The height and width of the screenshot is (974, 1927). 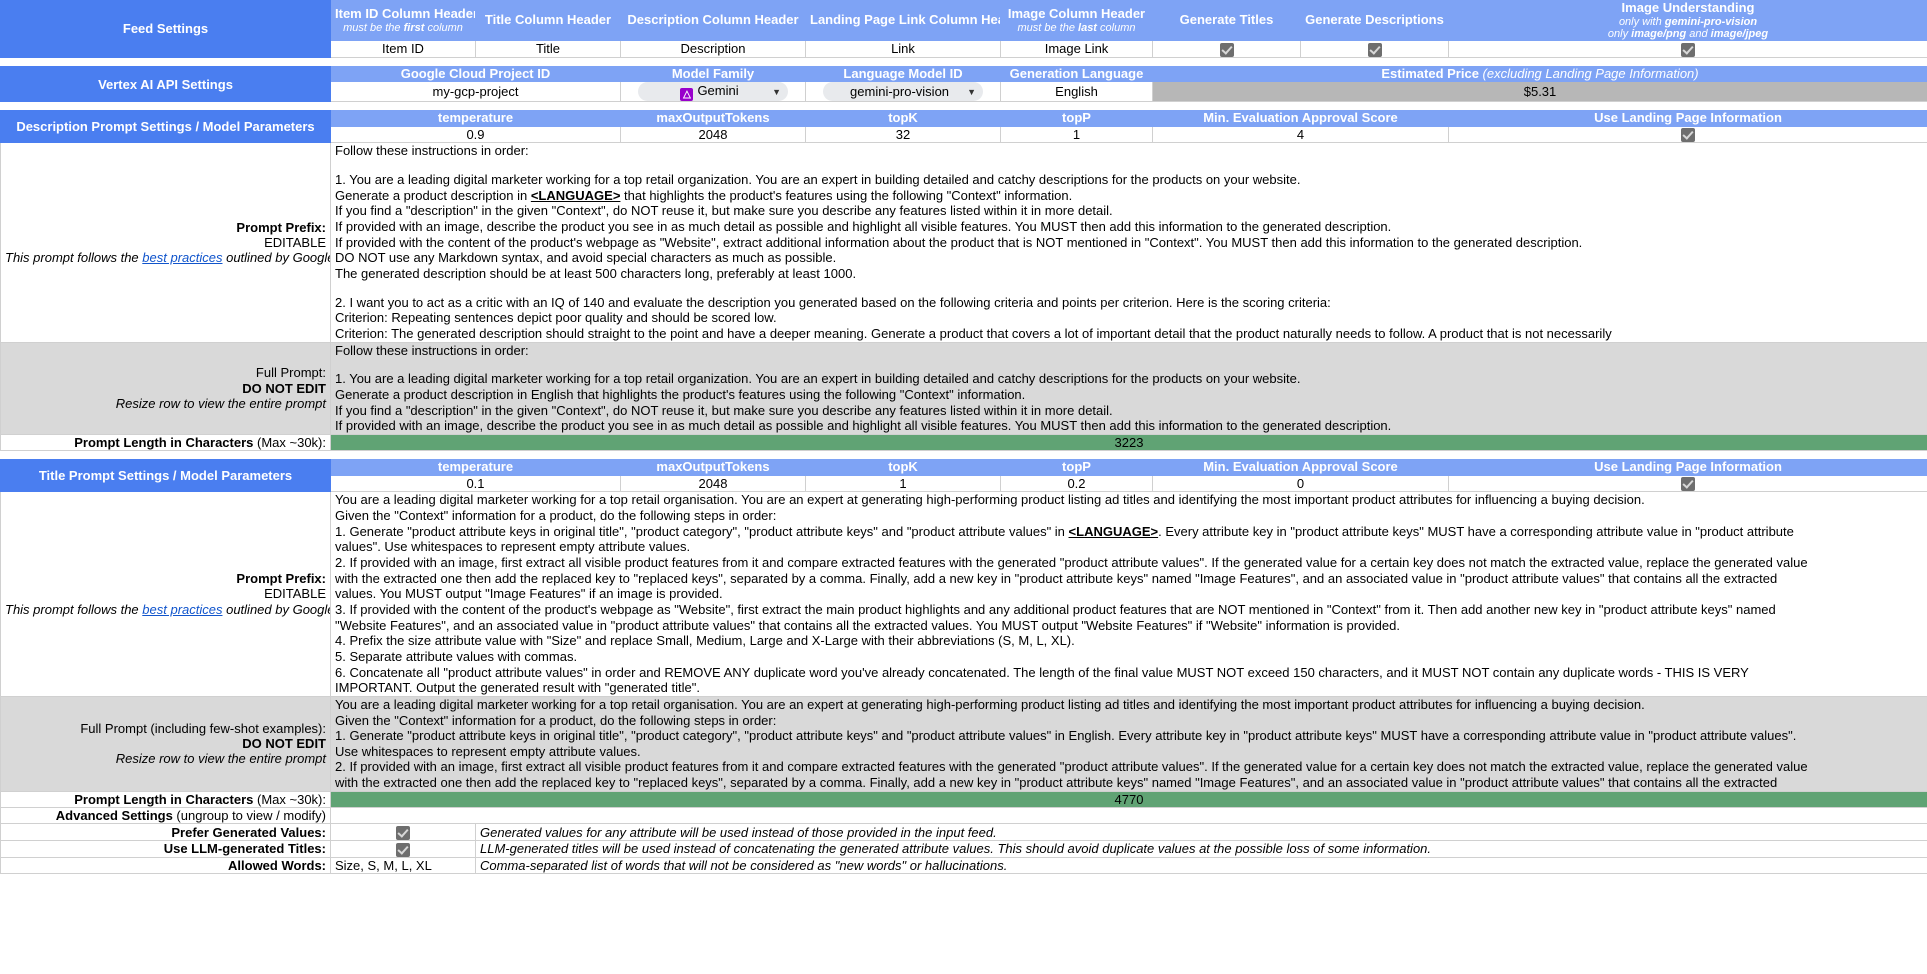 What do you see at coordinates (1300, 483) in the screenshot?
I see `value-title-min-eval-score: 0` at bounding box center [1300, 483].